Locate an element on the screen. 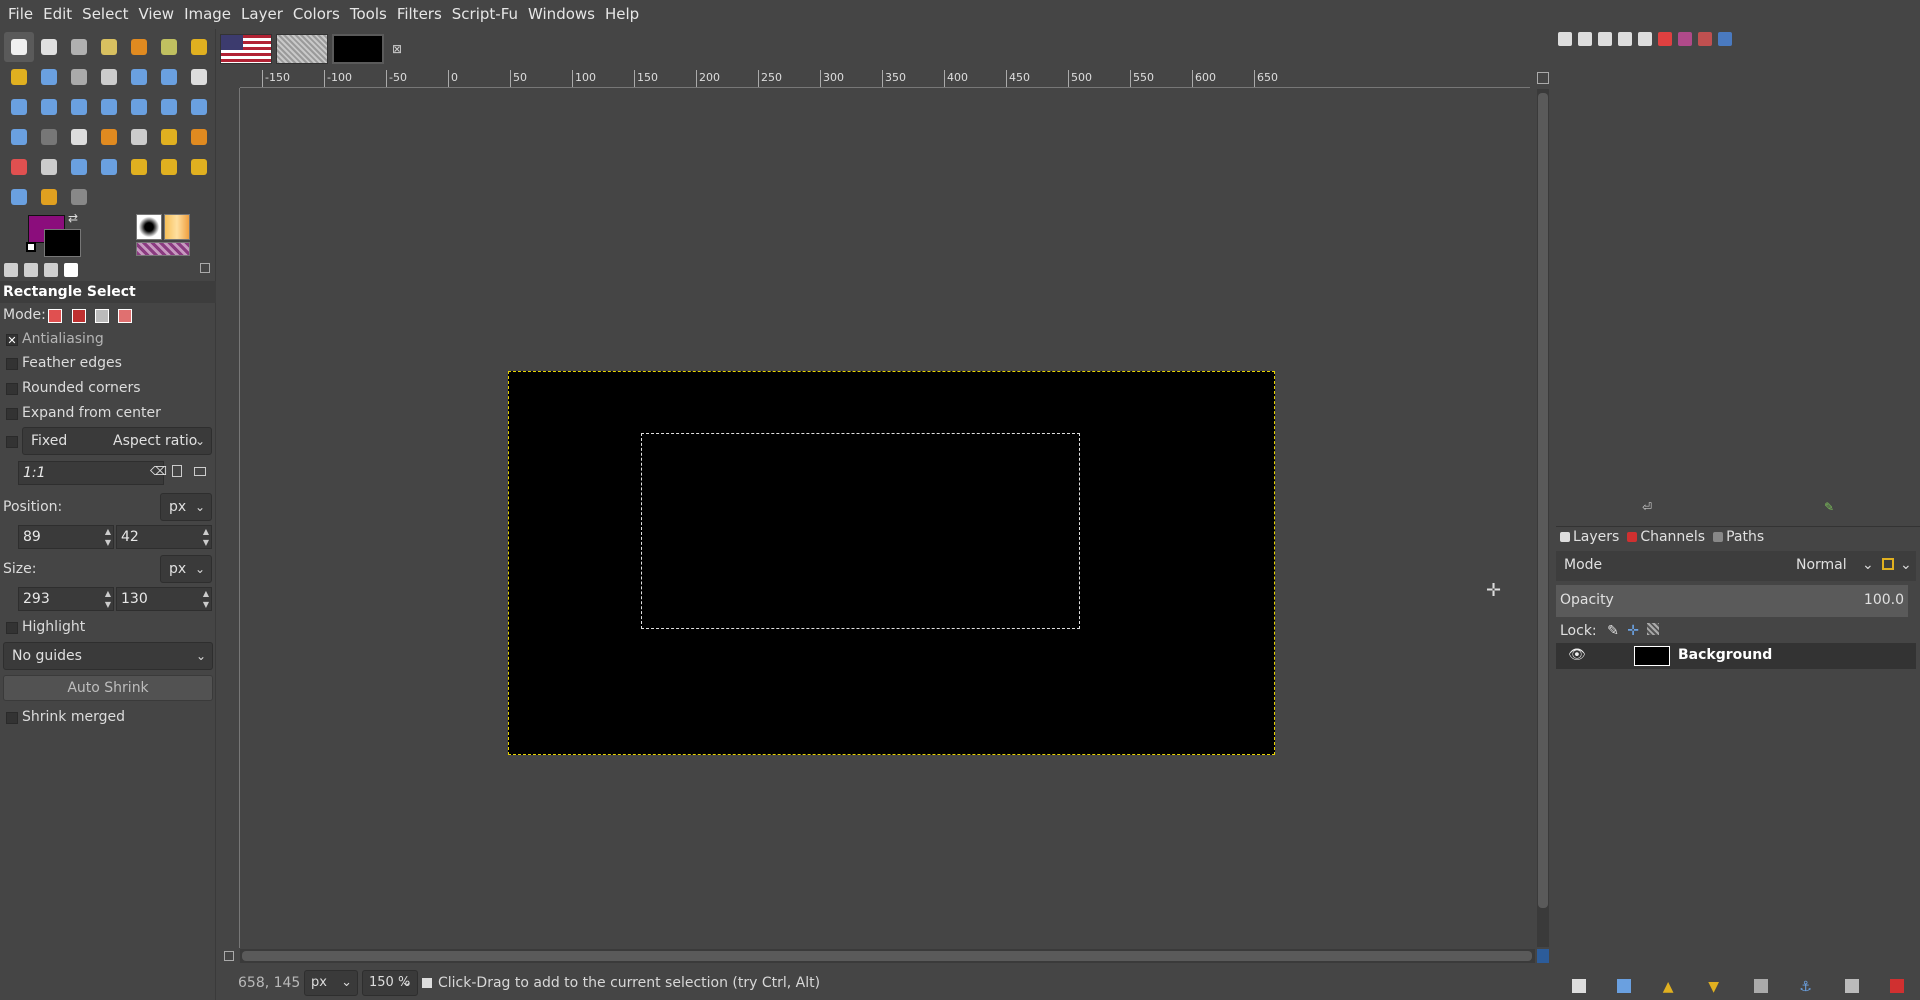 Image resolution: width=1920 pixels, height=1000 pixels. menu-script-fu: Script-Fu is located at coordinates (485, 14).